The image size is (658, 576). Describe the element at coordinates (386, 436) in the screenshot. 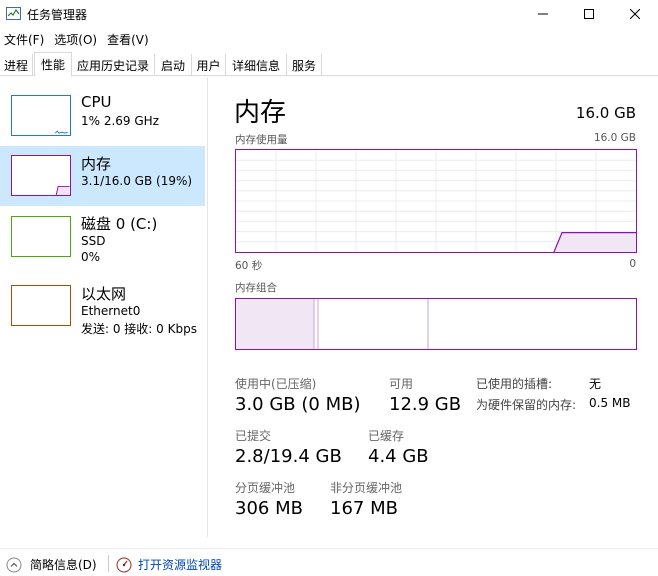

I see `cached-label: 已缓存` at that location.